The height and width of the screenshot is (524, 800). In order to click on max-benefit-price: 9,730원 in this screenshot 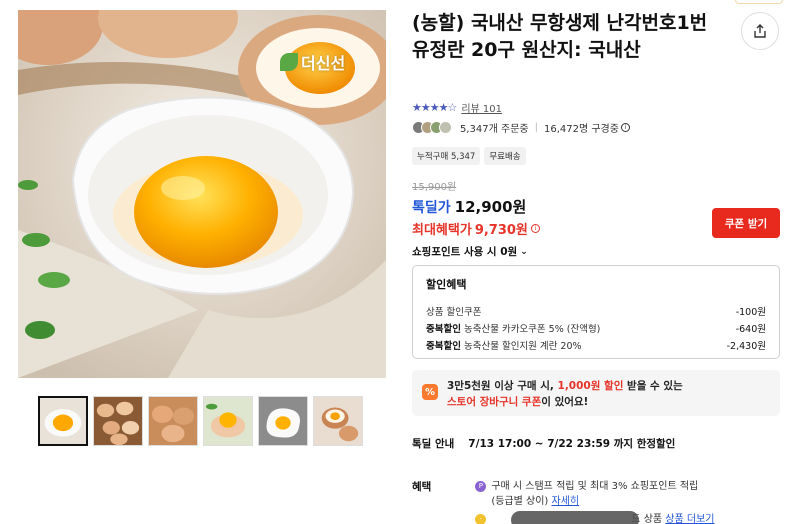, I will do `click(501, 230)`.